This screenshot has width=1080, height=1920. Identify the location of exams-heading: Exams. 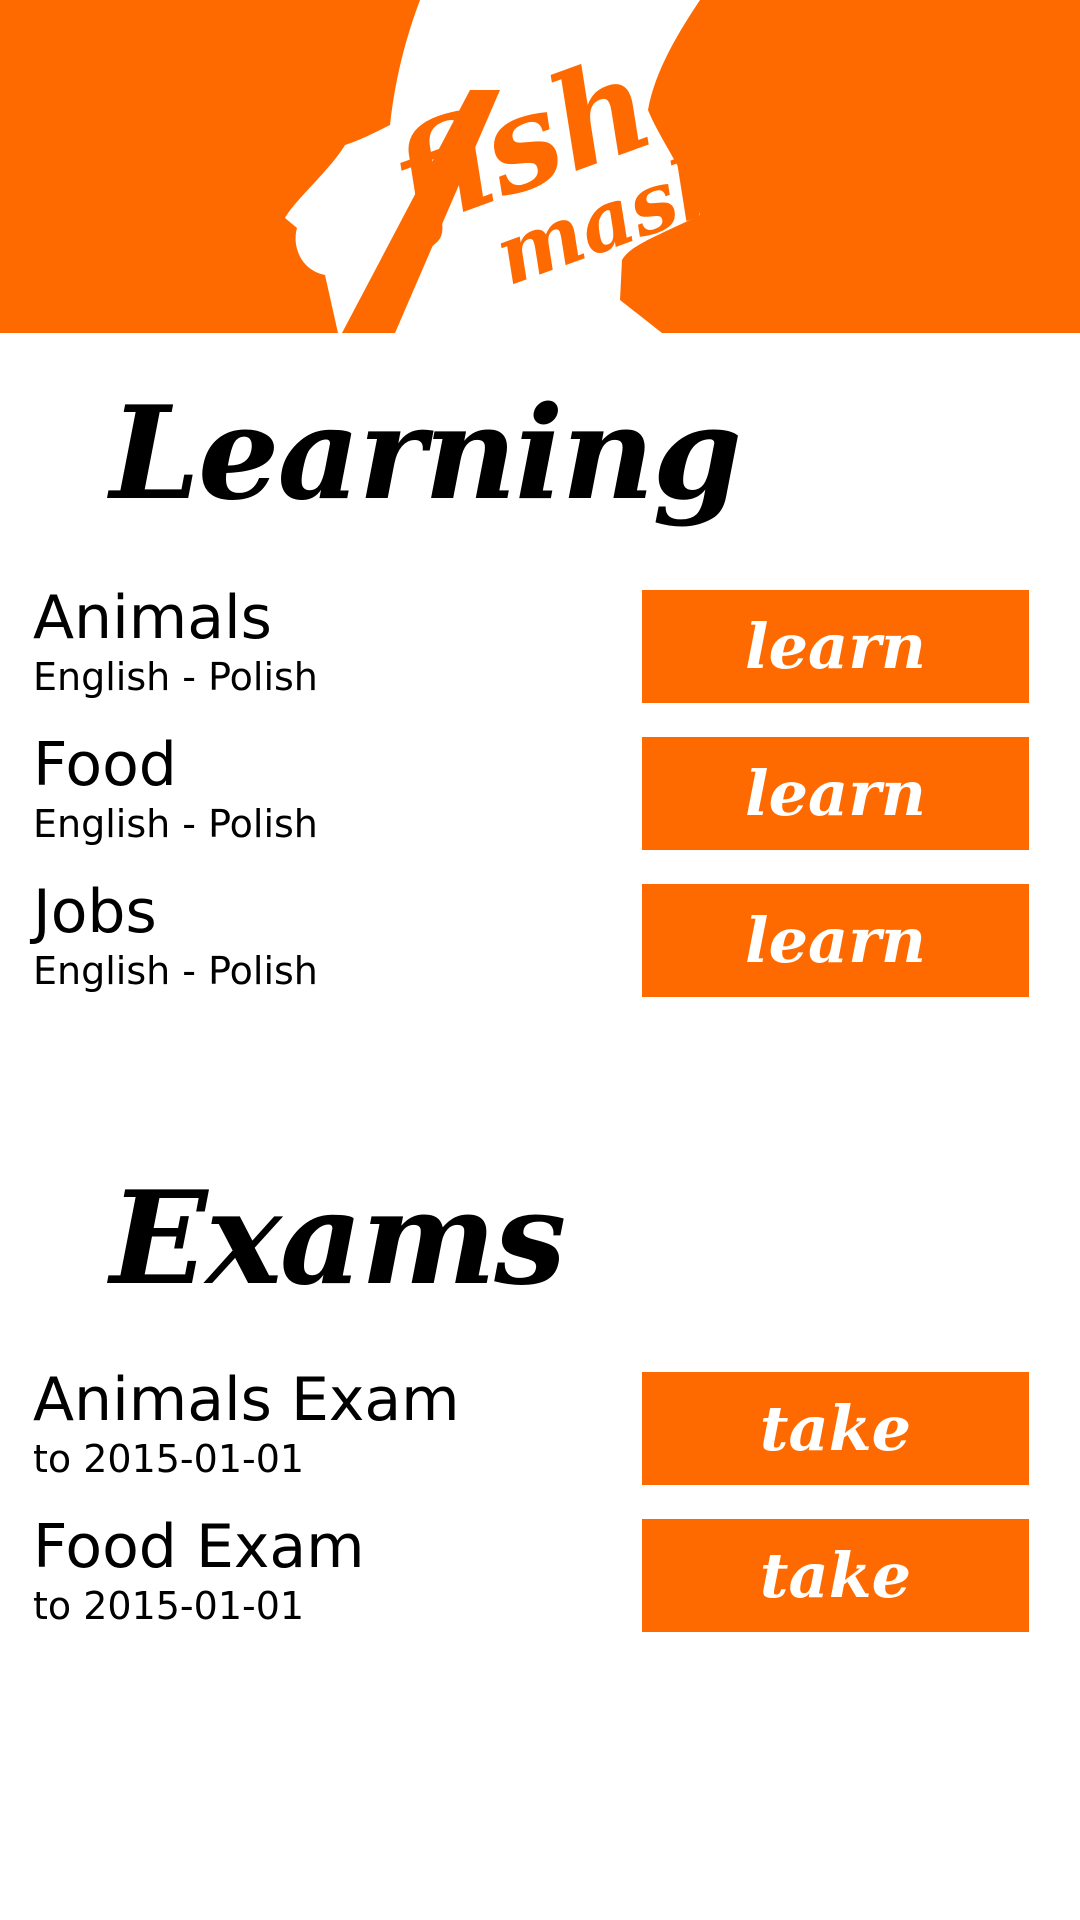
(338, 1239).